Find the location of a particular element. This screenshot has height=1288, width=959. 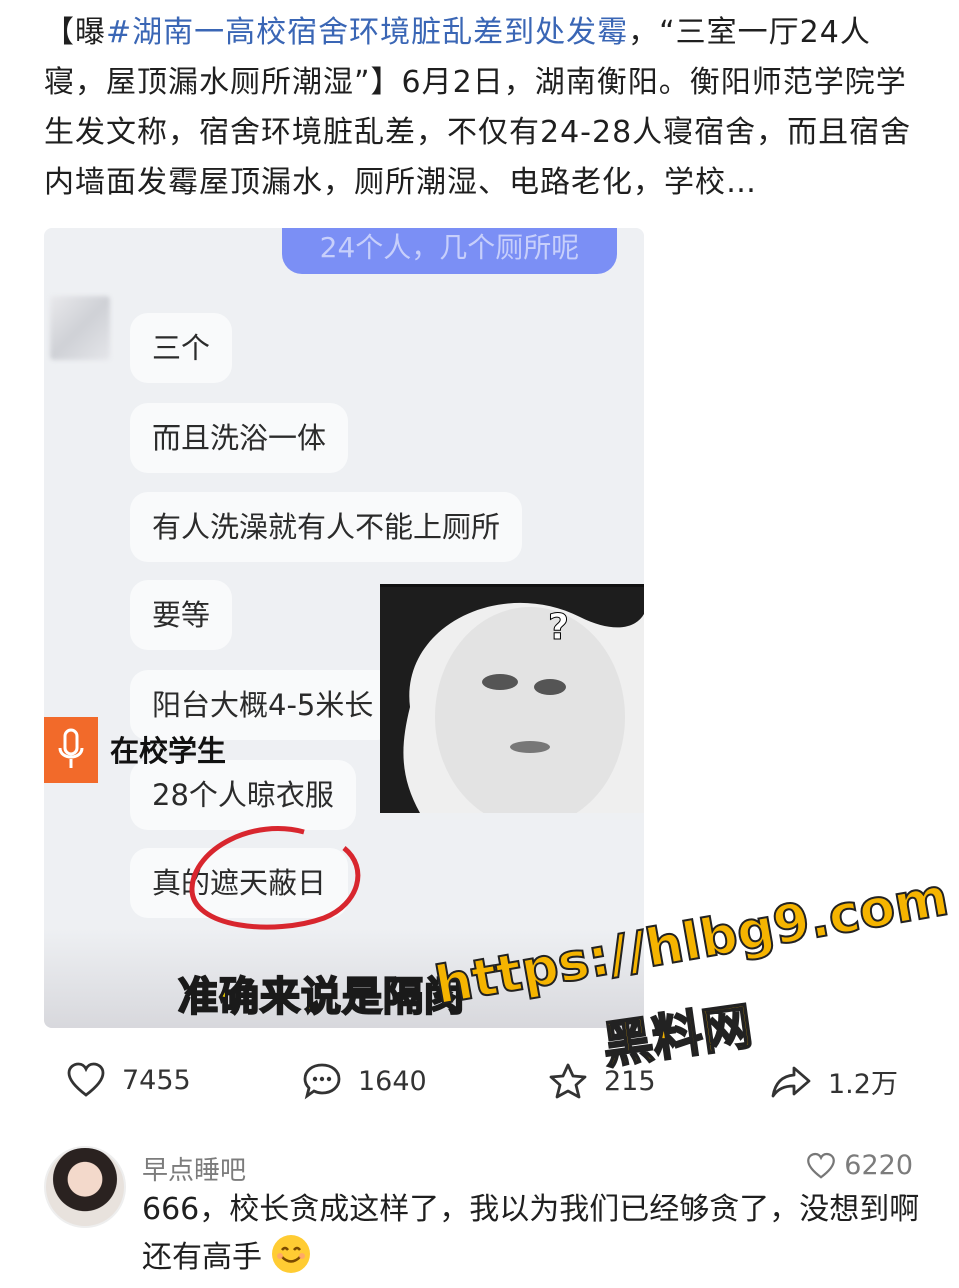

mic-badge is located at coordinates (71, 750).